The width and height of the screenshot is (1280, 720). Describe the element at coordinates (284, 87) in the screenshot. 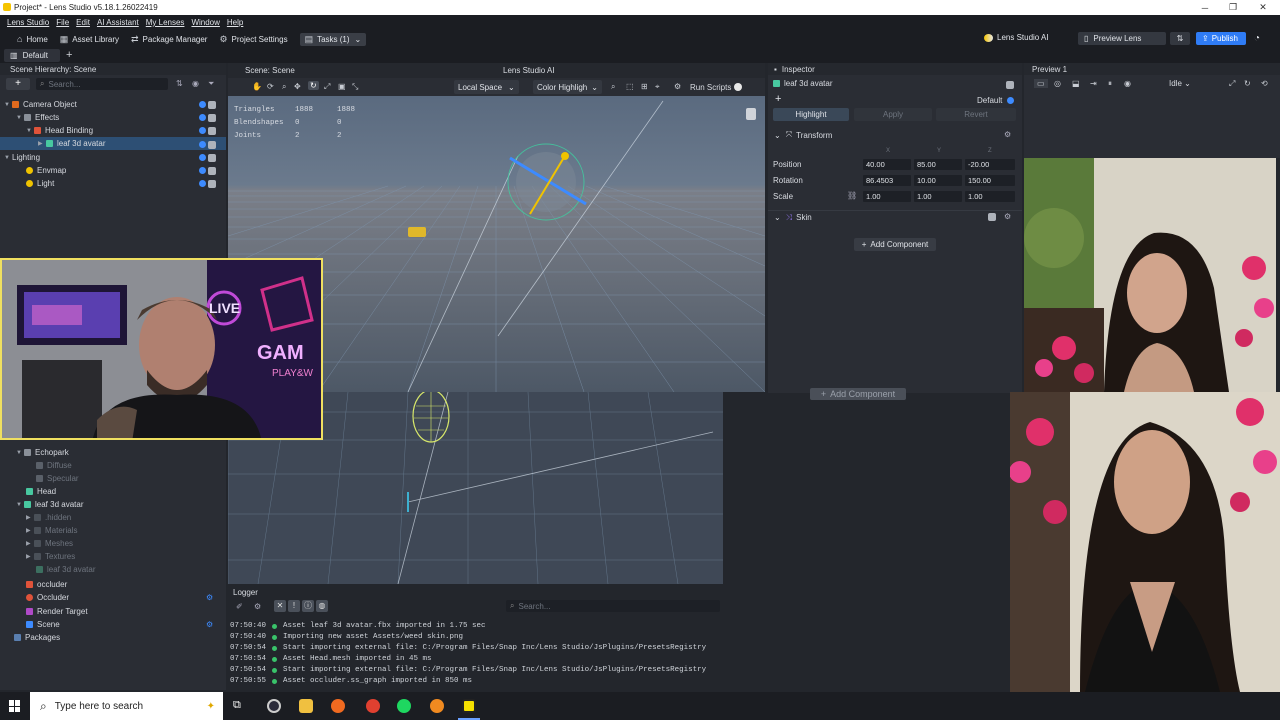

I see `zoom-icon: ⌕` at that location.